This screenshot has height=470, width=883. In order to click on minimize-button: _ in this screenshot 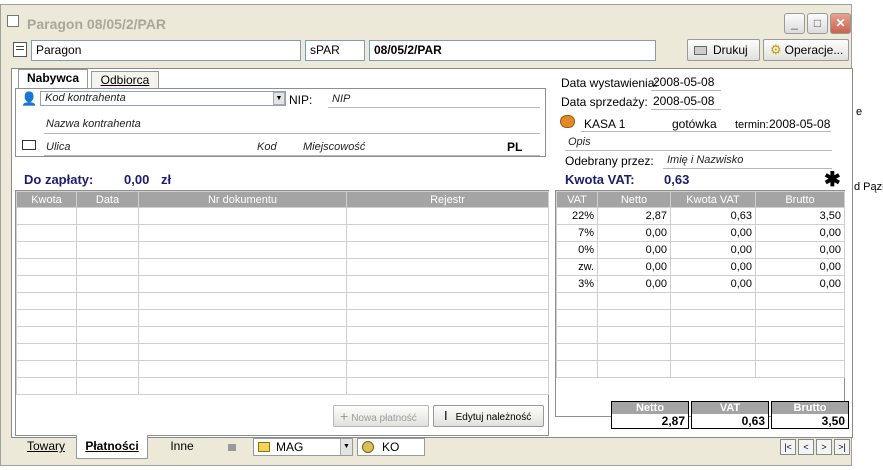, I will do `click(794, 23)`.